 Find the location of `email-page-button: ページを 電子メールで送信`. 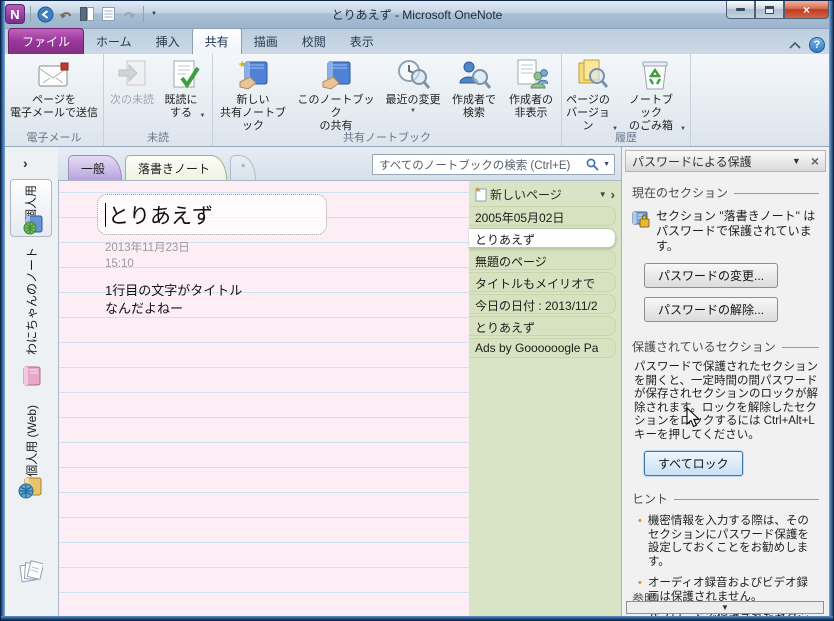

email-page-button: ページを 電子メールで送信 is located at coordinates (54, 92).